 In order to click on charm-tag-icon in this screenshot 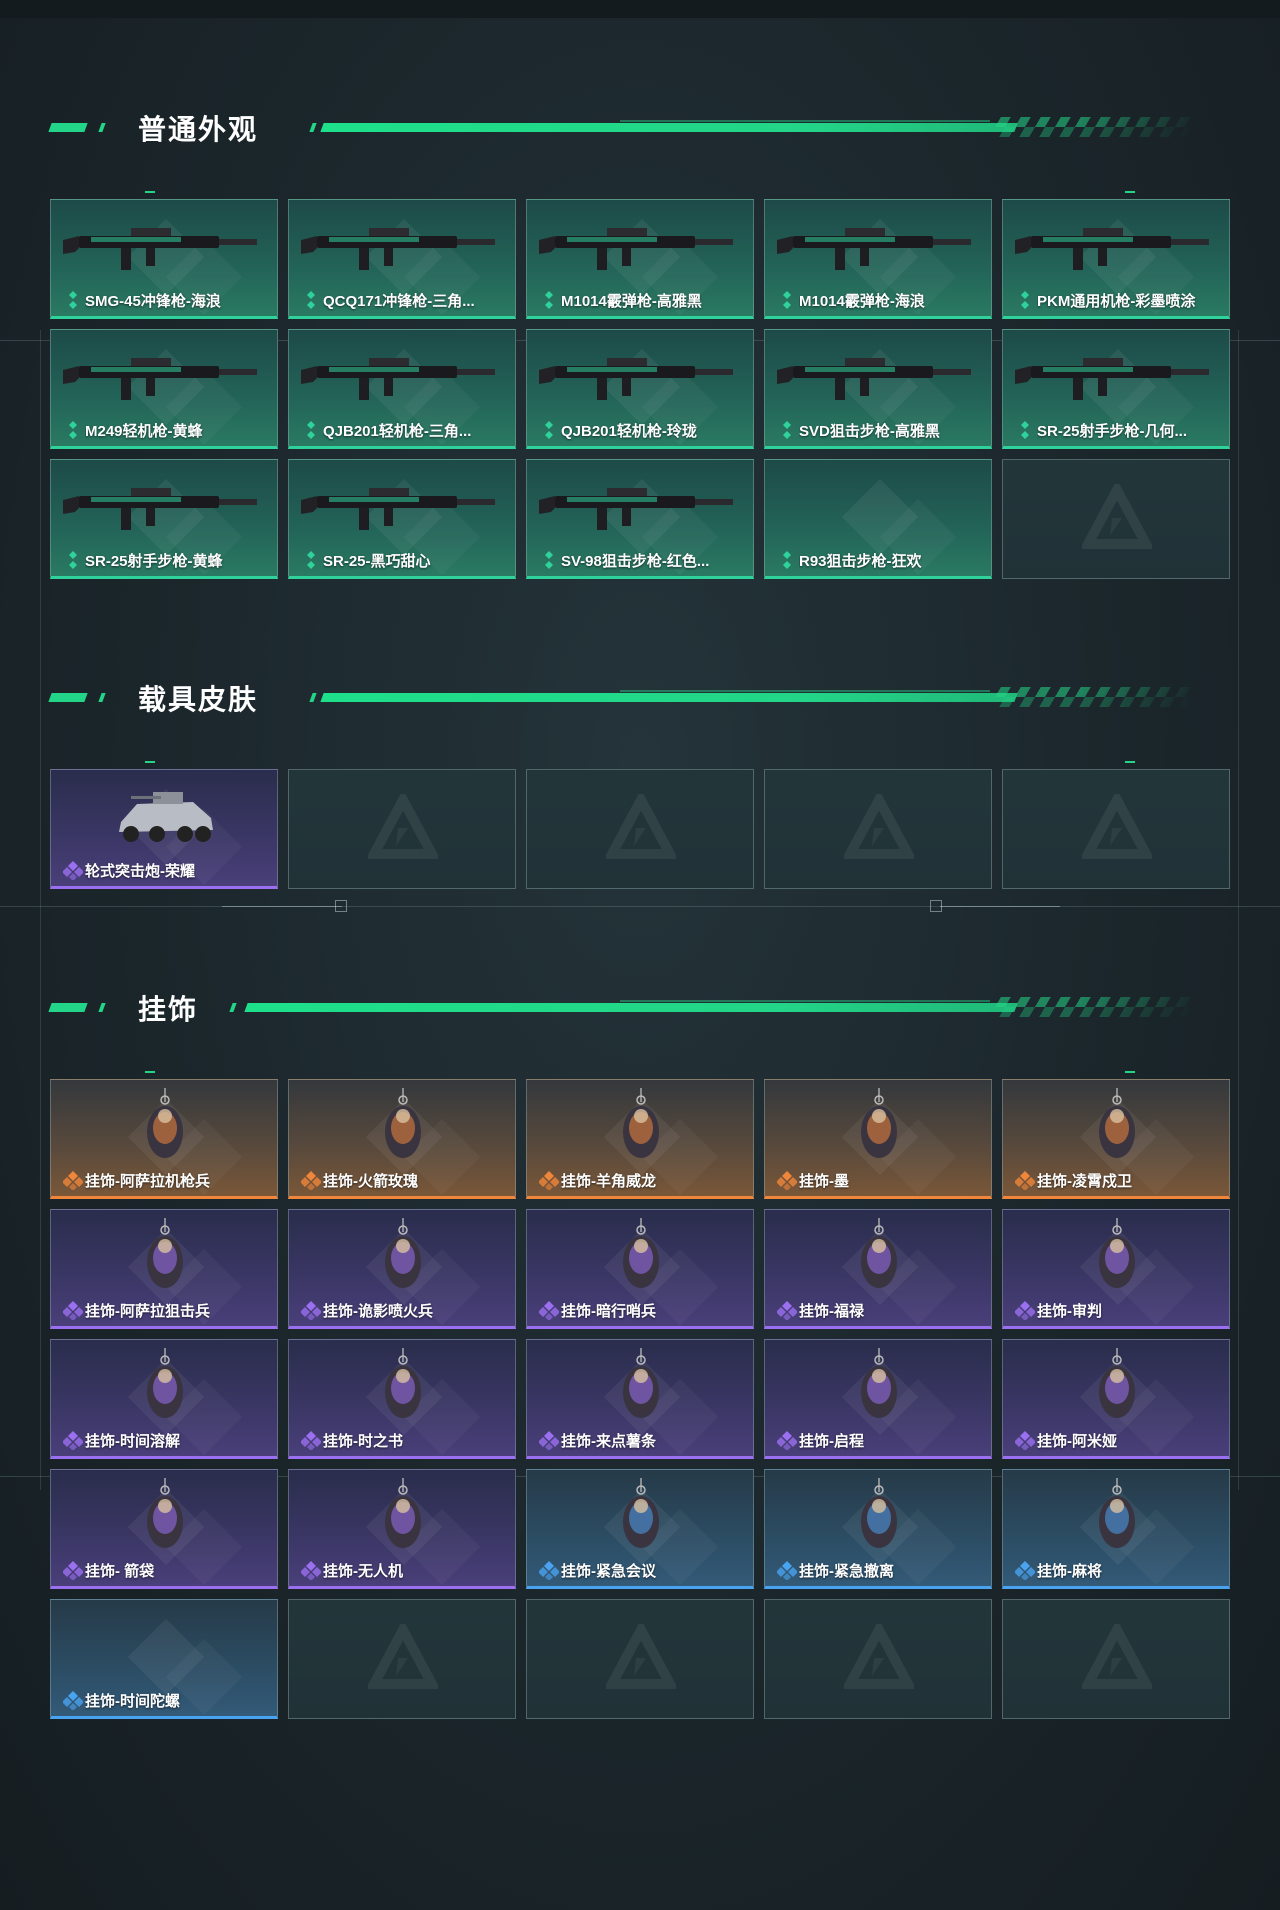, I will do `click(879, 1126)`.